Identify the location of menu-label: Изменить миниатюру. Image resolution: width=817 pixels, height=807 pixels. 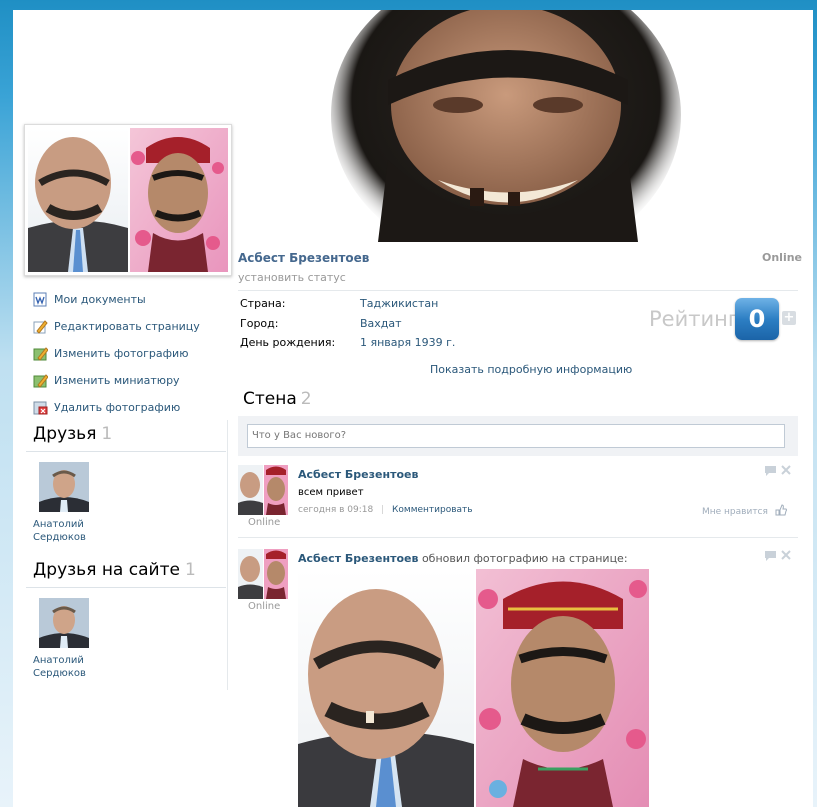
(117, 380).